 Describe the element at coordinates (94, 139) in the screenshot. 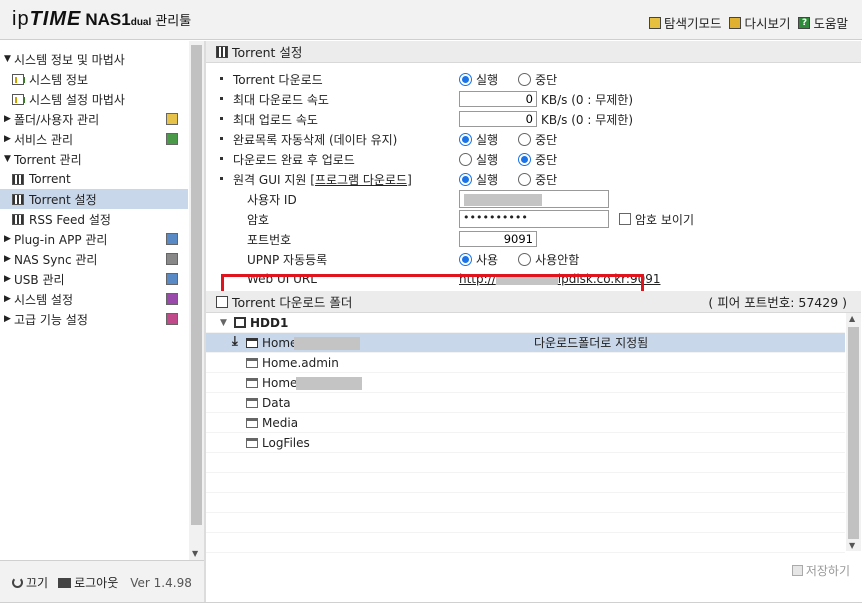

I see `sidebar-item-service: ▶ 서비스 관리` at that location.